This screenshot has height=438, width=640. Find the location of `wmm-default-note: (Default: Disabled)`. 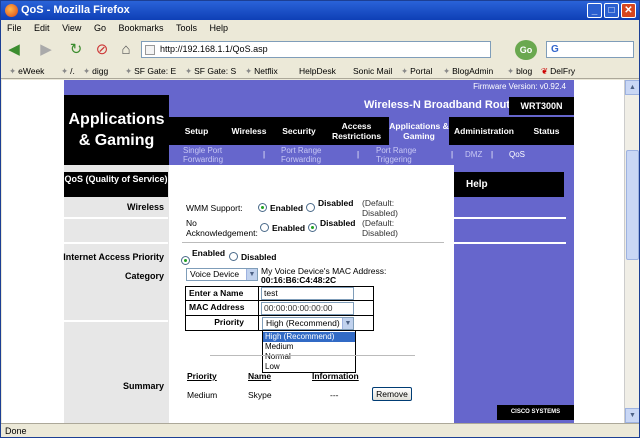

wmm-default-note: (Default: Disabled) is located at coordinates (380, 208).